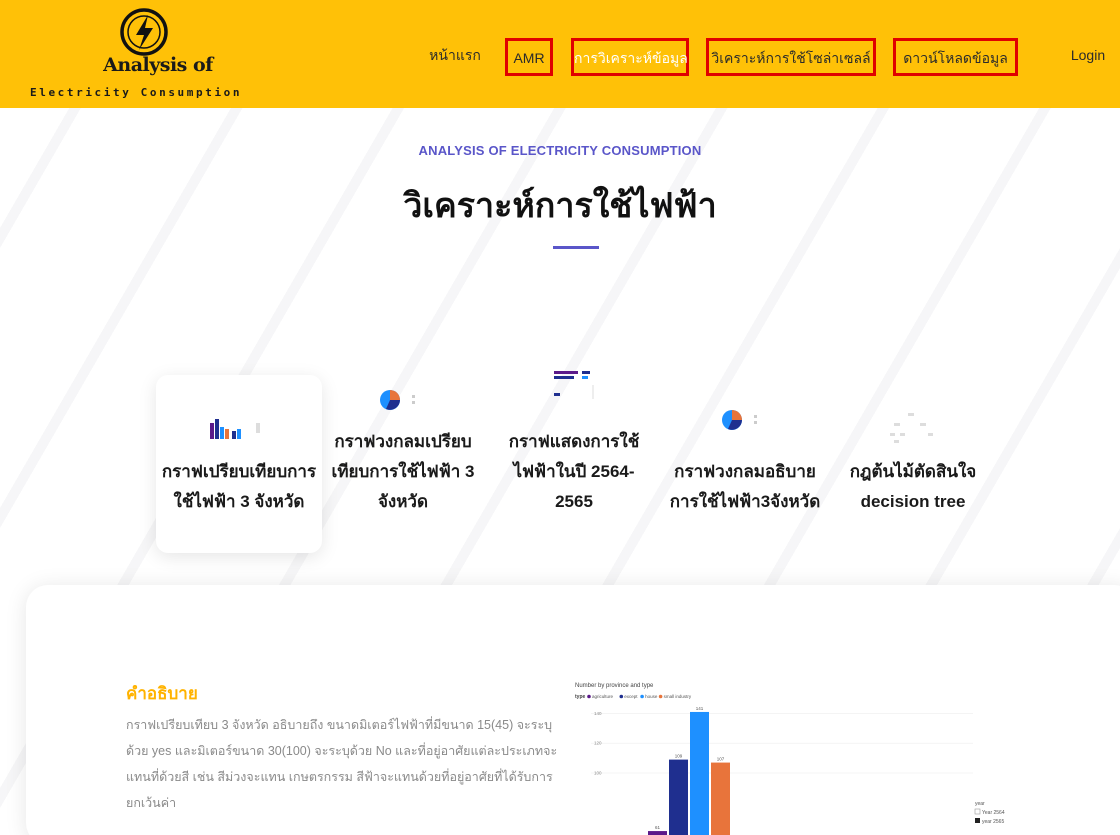  Describe the element at coordinates (651, 696) in the screenshot. I see `chart-legend-label: house` at that location.